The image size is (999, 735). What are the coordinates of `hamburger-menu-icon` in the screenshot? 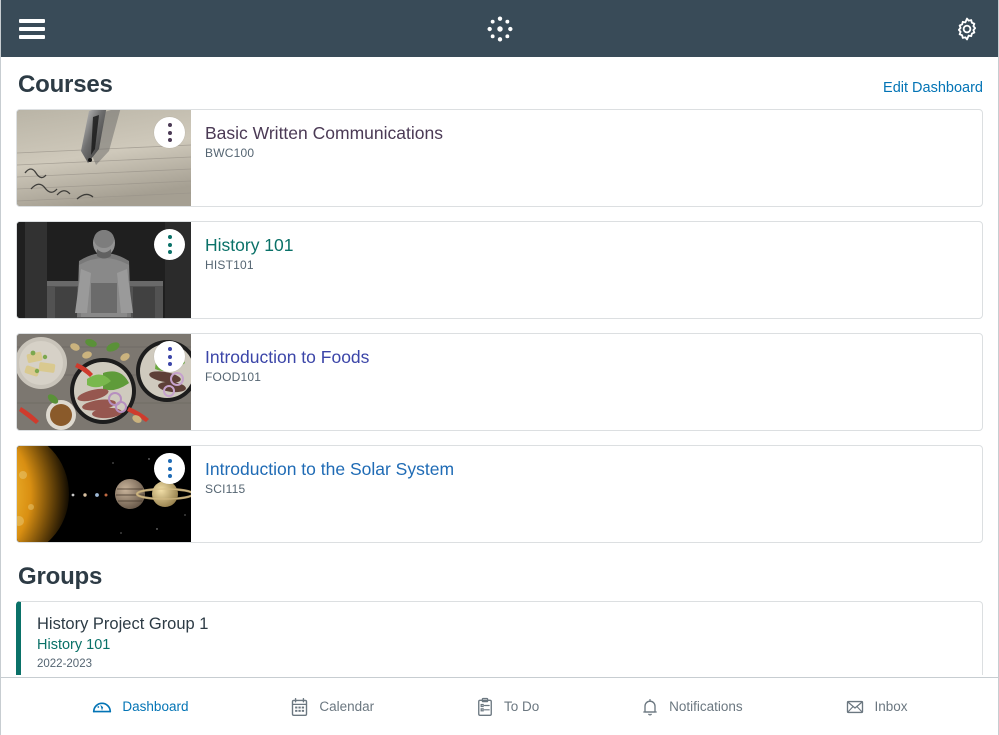 It's located at (32, 28).